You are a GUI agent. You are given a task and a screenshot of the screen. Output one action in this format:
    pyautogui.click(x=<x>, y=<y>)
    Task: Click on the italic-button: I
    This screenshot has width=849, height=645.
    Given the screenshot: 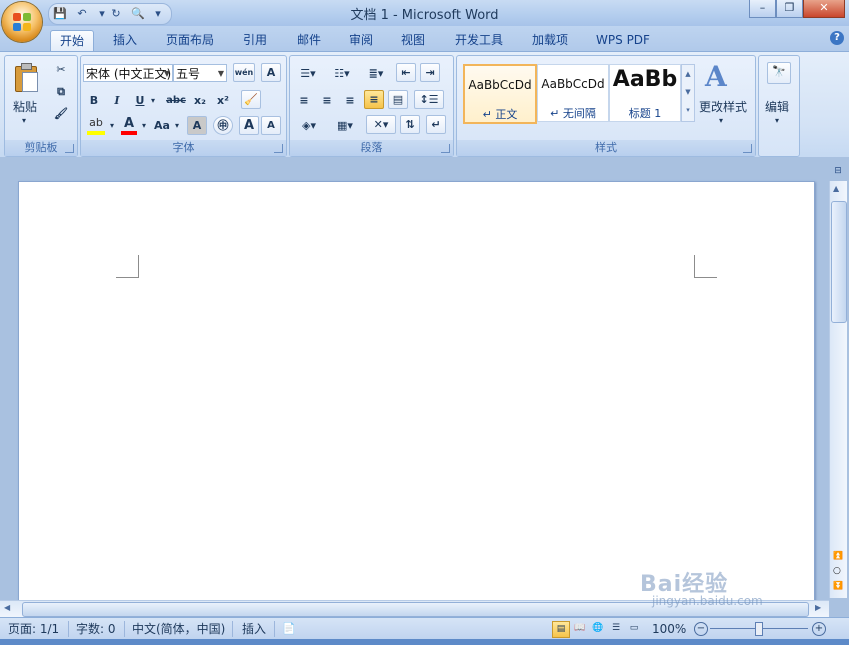 What is the action you would take?
    pyautogui.click(x=117, y=100)
    